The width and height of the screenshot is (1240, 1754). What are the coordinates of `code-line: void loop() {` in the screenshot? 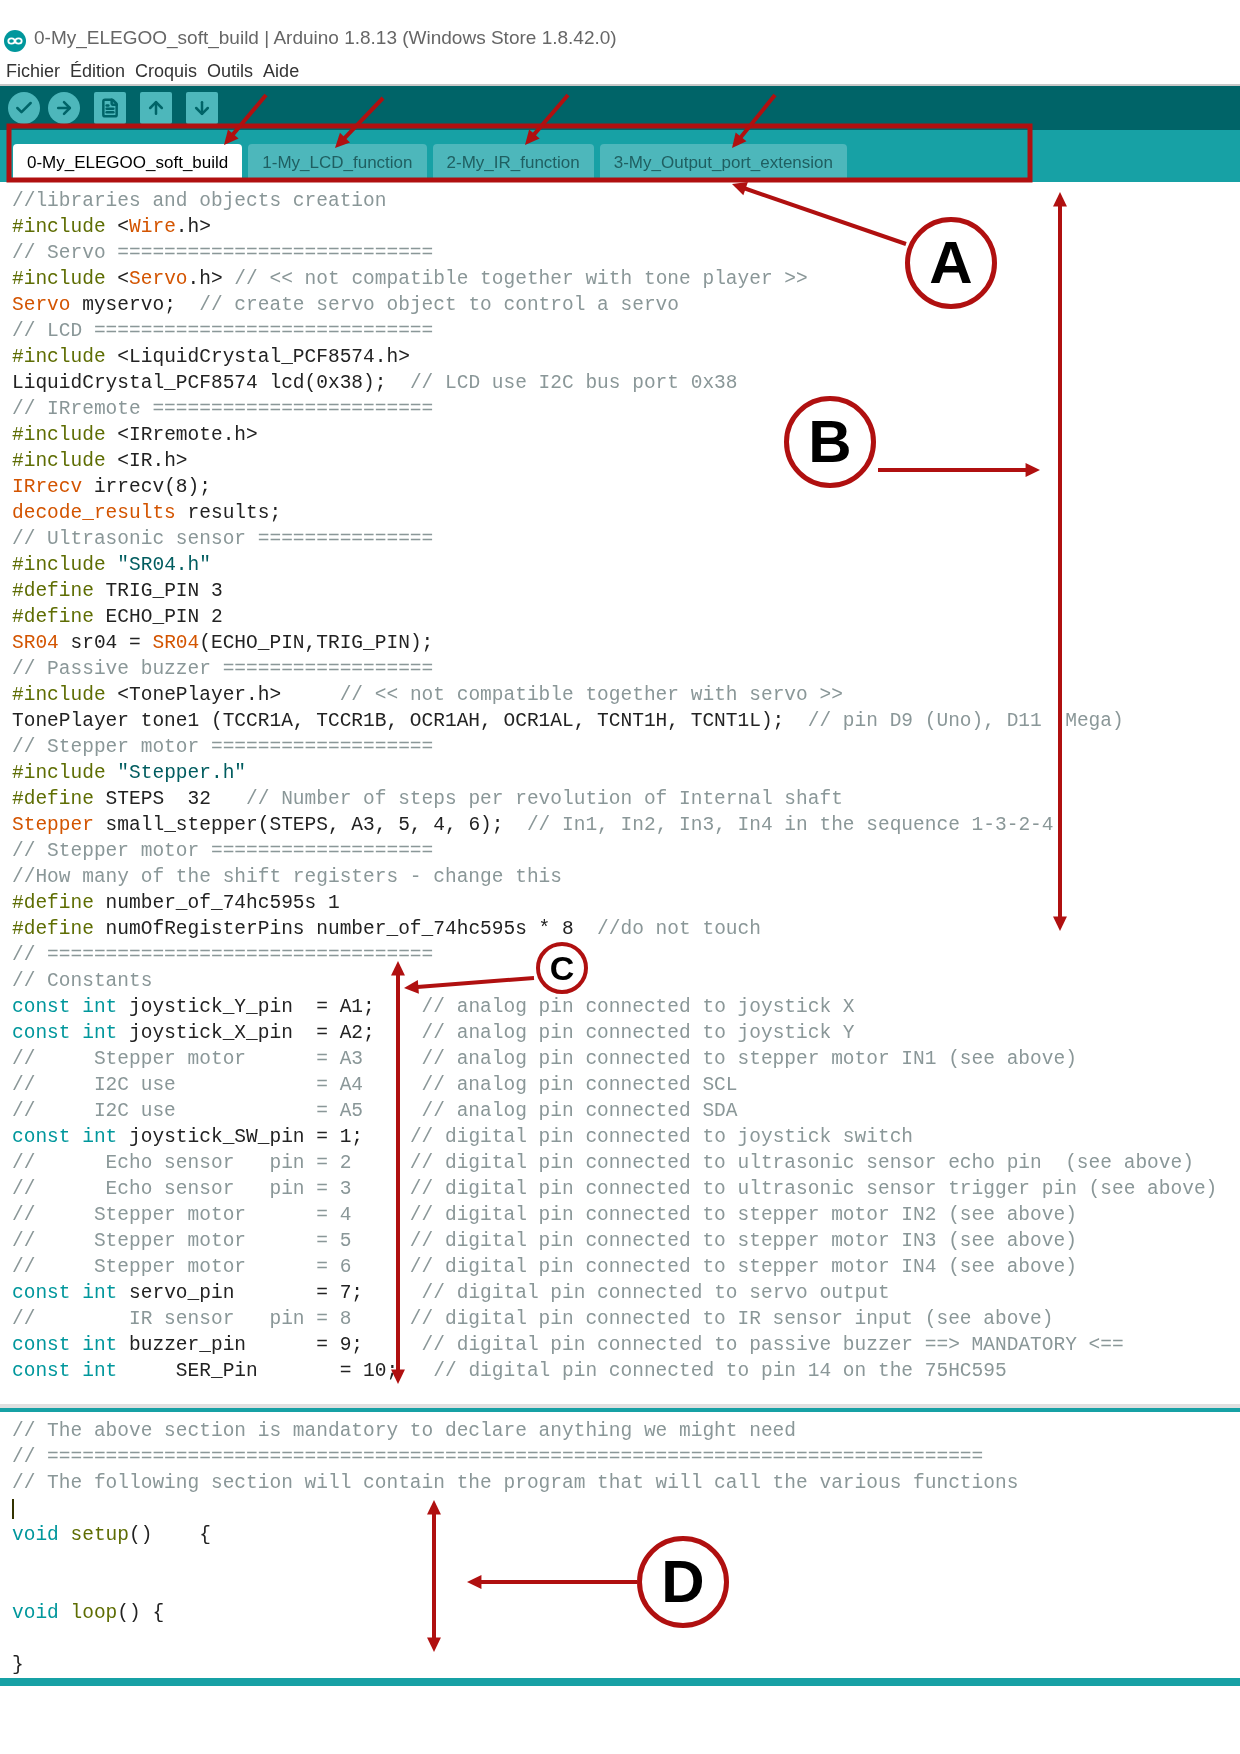 It's located at (88, 1613).